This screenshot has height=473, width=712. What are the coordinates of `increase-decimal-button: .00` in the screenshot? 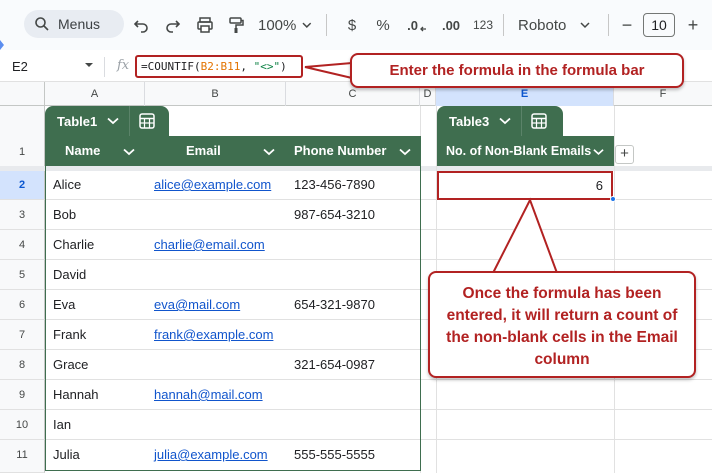 It's located at (451, 25).